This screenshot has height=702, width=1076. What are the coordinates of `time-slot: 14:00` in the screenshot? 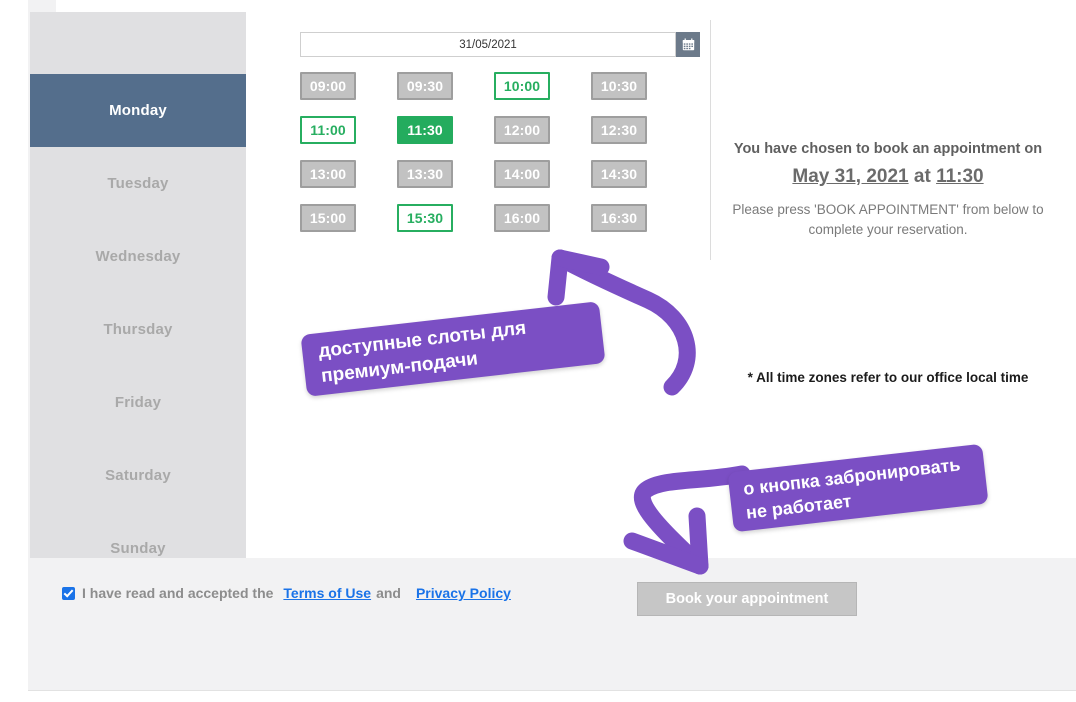 It's located at (522, 174).